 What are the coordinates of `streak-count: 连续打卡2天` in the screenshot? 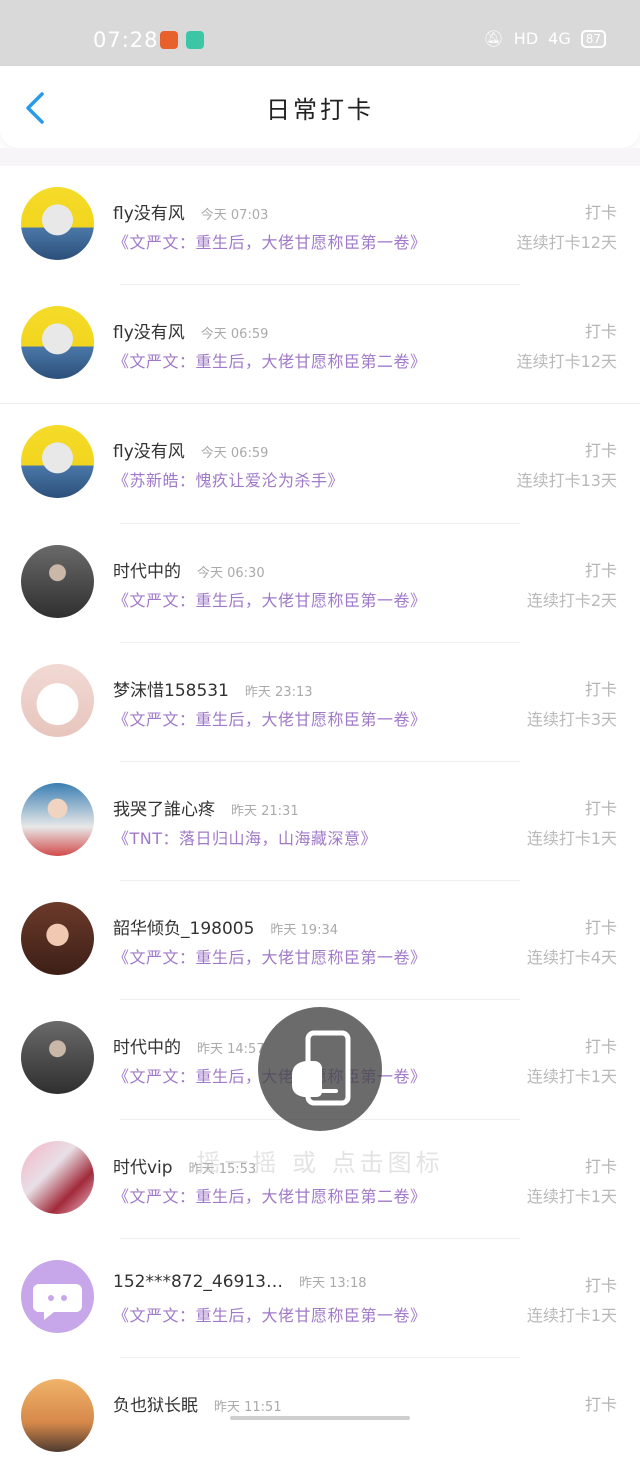 It's located at (571, 600).